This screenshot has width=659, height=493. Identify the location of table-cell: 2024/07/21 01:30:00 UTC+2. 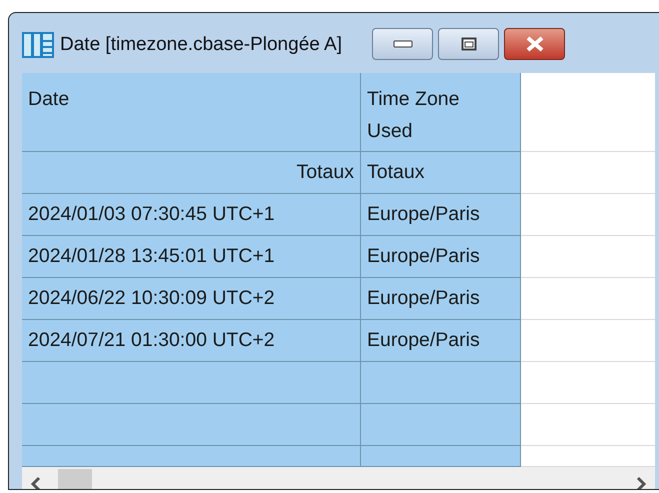
(191, 341).